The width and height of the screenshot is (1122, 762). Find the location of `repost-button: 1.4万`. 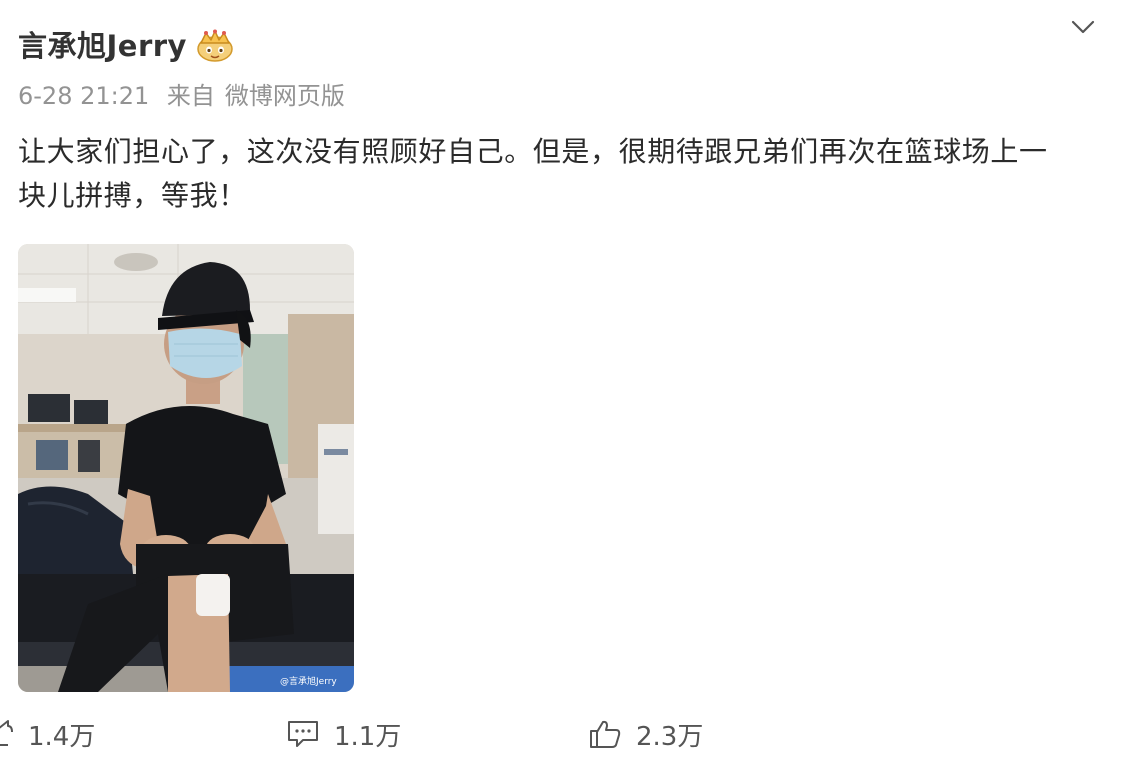

repost-button: 1.4万 is located at coordinates (47, 734).